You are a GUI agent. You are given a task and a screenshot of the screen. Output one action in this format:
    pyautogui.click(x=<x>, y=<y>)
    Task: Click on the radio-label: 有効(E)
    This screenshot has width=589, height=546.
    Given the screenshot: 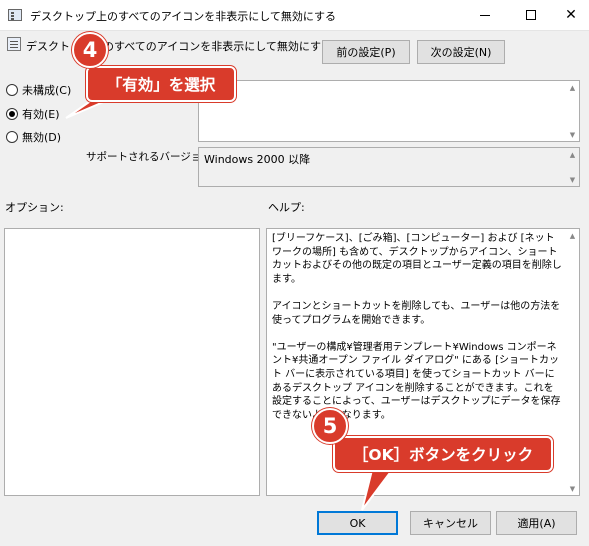 What is the action you would take?
    pyautogui.click(x=41, y=114)
    